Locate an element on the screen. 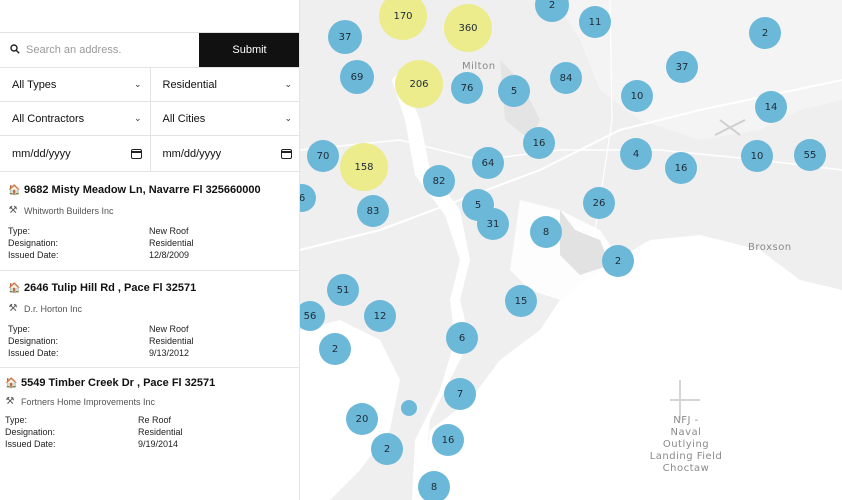 This screenshot has height=500, width=842. map-cluster-marker: 82 is located at coordinates (439, 181).